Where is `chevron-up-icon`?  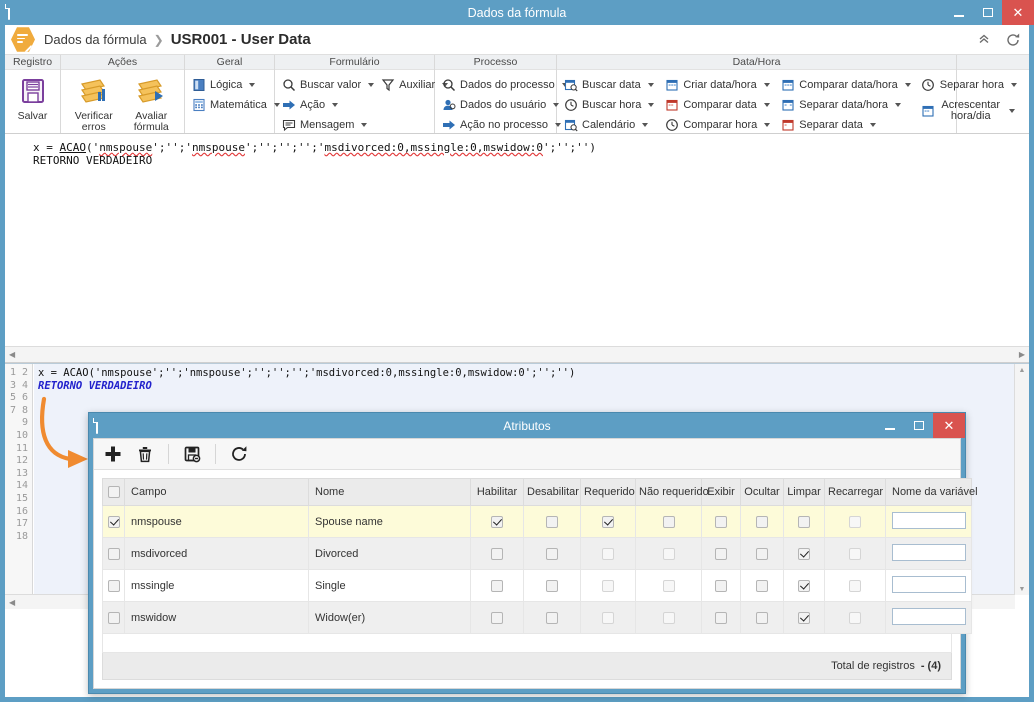
chevron-up-icon is located at coordinates (984, 40).